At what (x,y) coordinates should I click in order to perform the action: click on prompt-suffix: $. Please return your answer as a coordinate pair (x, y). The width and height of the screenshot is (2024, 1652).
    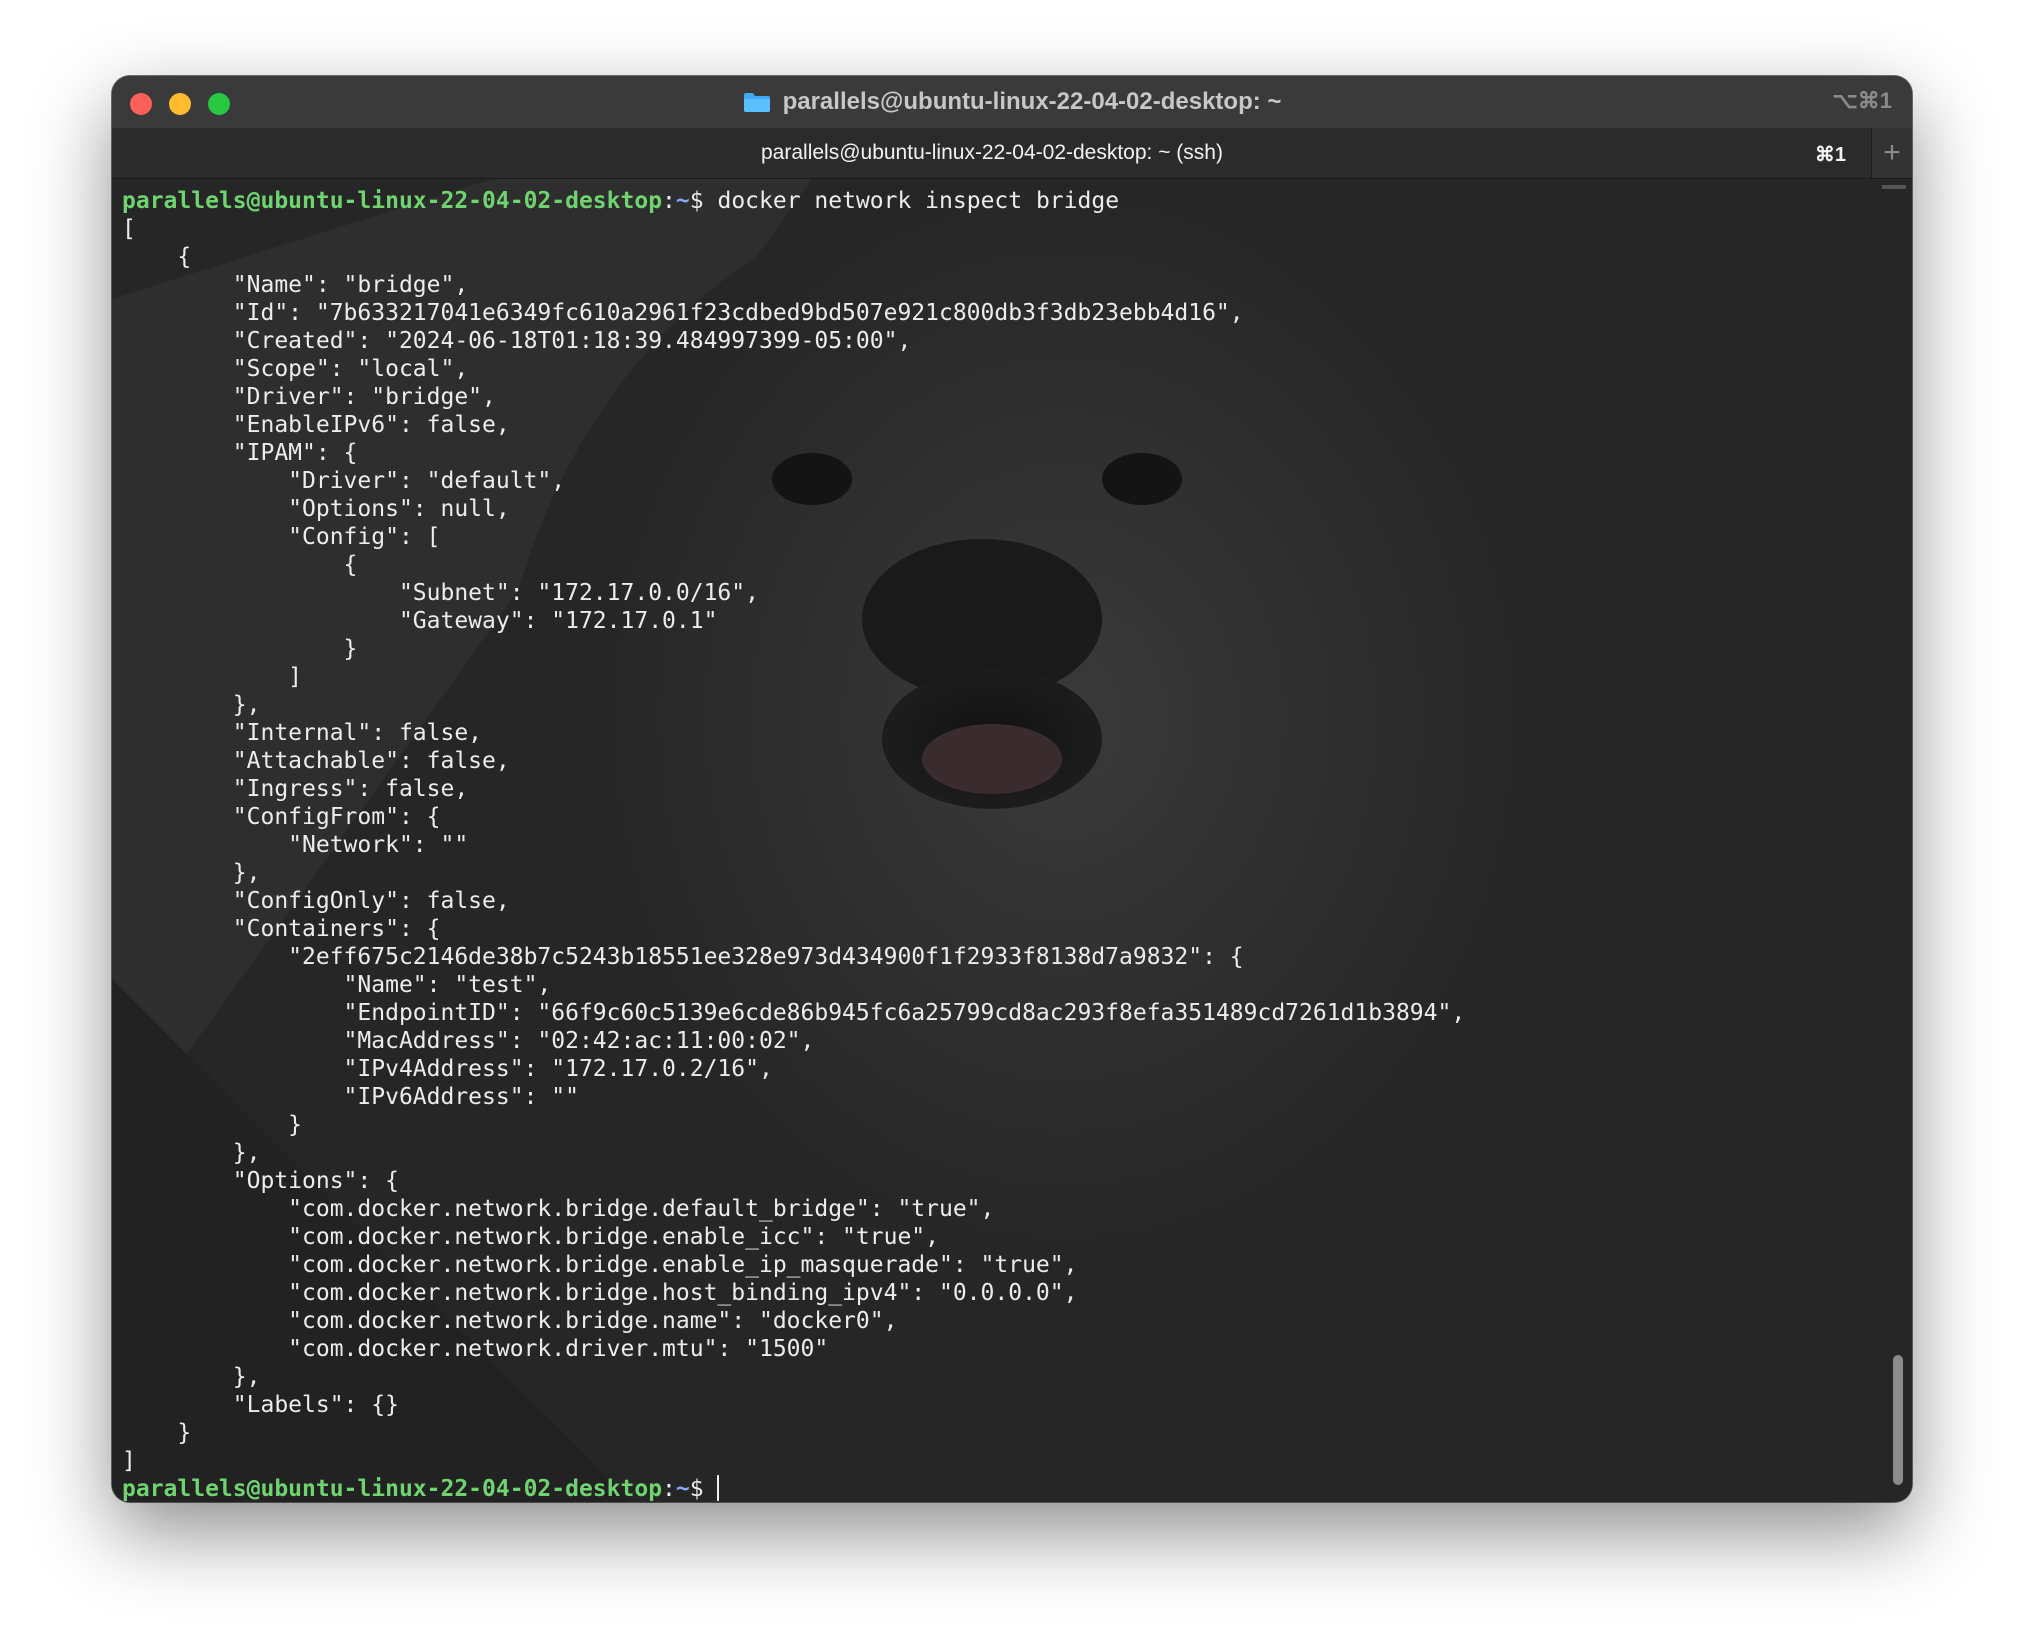
    Looking at the image, I should click on (703, 201).